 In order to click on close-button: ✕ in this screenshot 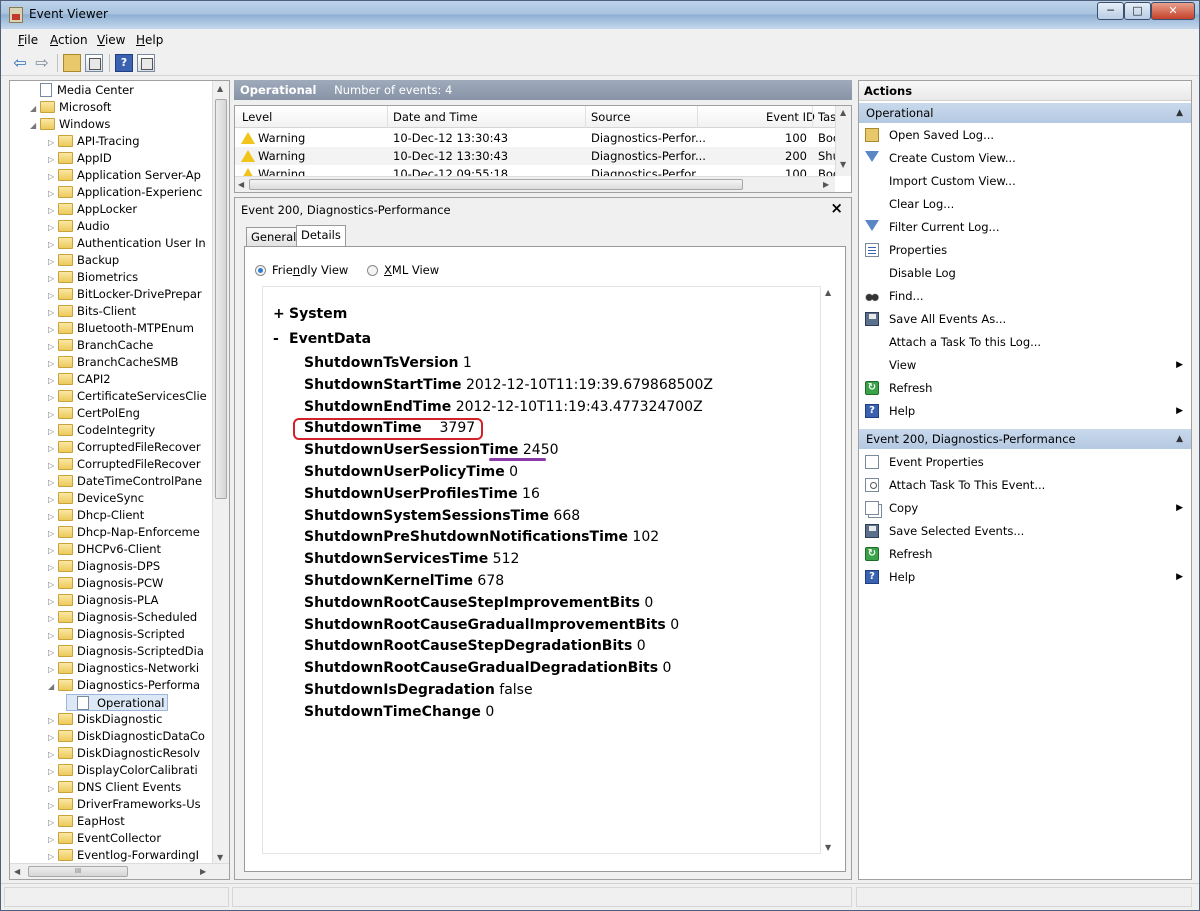, I will do `click(1173, 11)`.